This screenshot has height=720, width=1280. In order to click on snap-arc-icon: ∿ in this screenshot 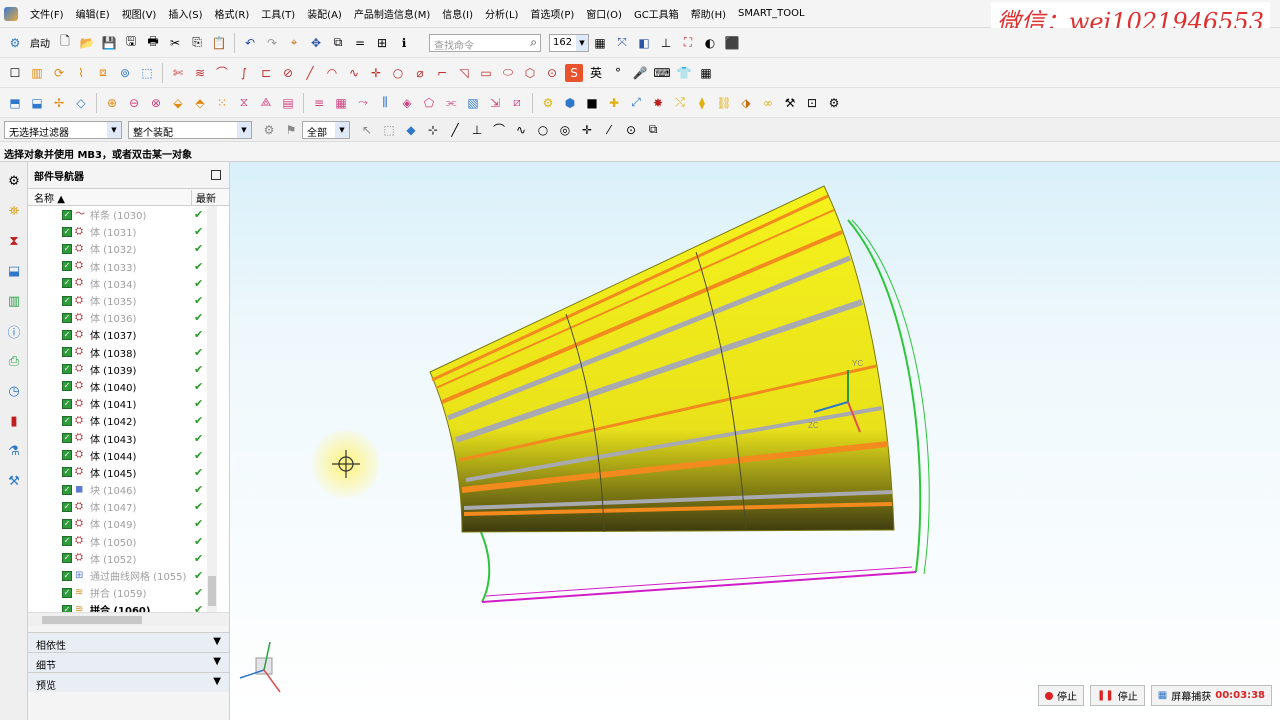, I will do `click(521, 130)`.